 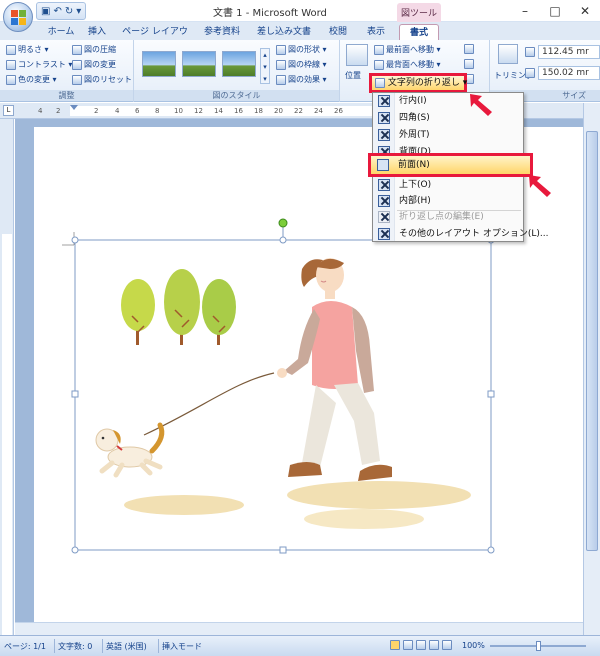 What do you see at coordinates (94, 64) in the screenshot?
I see `change-picture-button: 図の変更` at bounding box center [94, 64].